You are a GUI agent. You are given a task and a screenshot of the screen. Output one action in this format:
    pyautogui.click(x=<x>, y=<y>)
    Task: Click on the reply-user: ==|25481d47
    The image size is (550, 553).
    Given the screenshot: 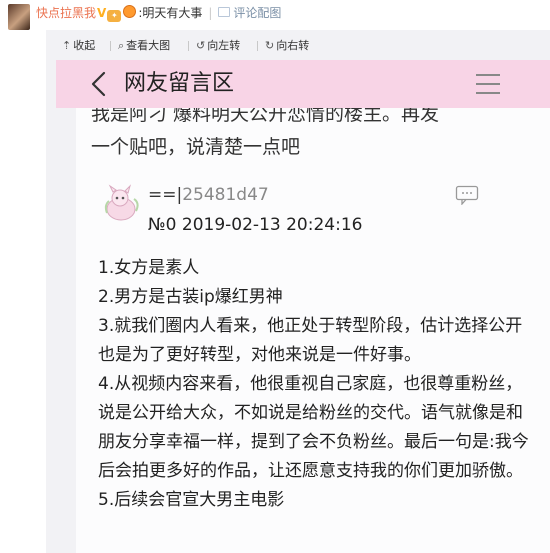 What is the action you would take?
    pyautogui.click(x=208, y=195)
    